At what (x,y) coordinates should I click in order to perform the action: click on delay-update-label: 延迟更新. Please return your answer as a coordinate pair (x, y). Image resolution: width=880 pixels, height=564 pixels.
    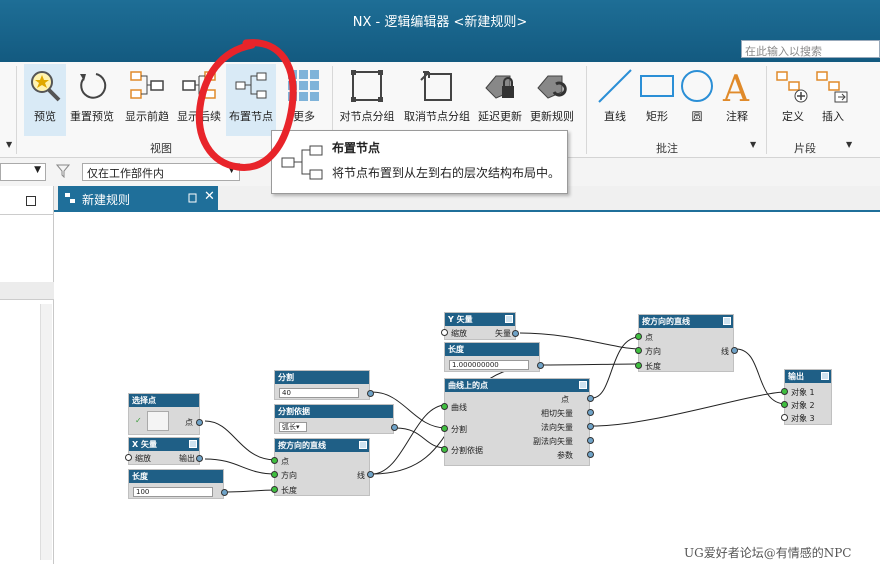
    Looking at the image, I should click on (500, 116).